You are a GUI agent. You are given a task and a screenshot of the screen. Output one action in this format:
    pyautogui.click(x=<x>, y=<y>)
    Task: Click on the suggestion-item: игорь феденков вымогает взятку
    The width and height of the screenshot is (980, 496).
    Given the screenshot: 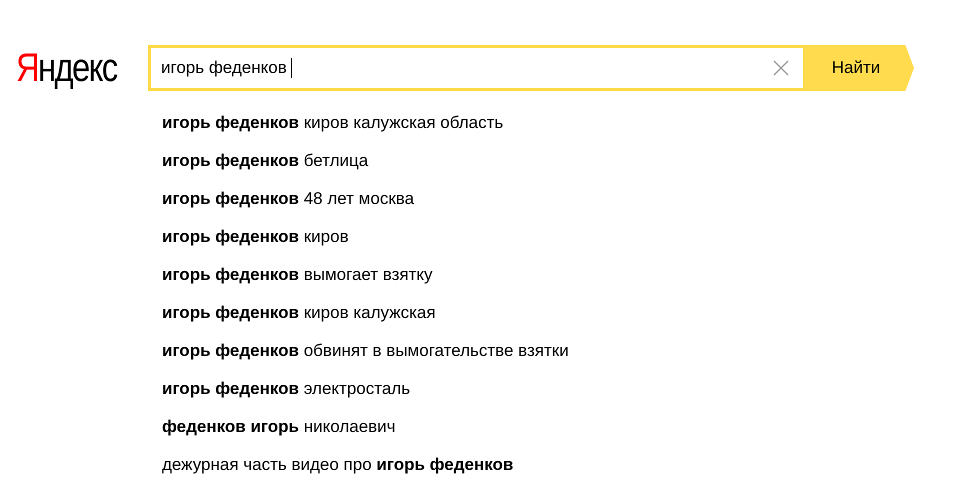 What is the action you would take?
    pyautogui.click(x=571, y=275)
    